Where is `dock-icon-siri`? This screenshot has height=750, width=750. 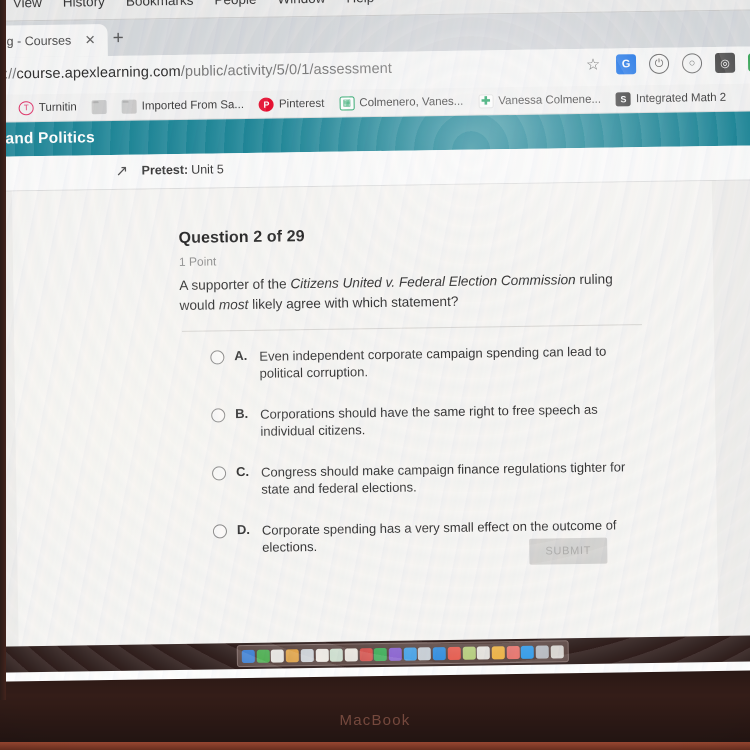
dock-icon-siri is located at coordinates (395, 654).